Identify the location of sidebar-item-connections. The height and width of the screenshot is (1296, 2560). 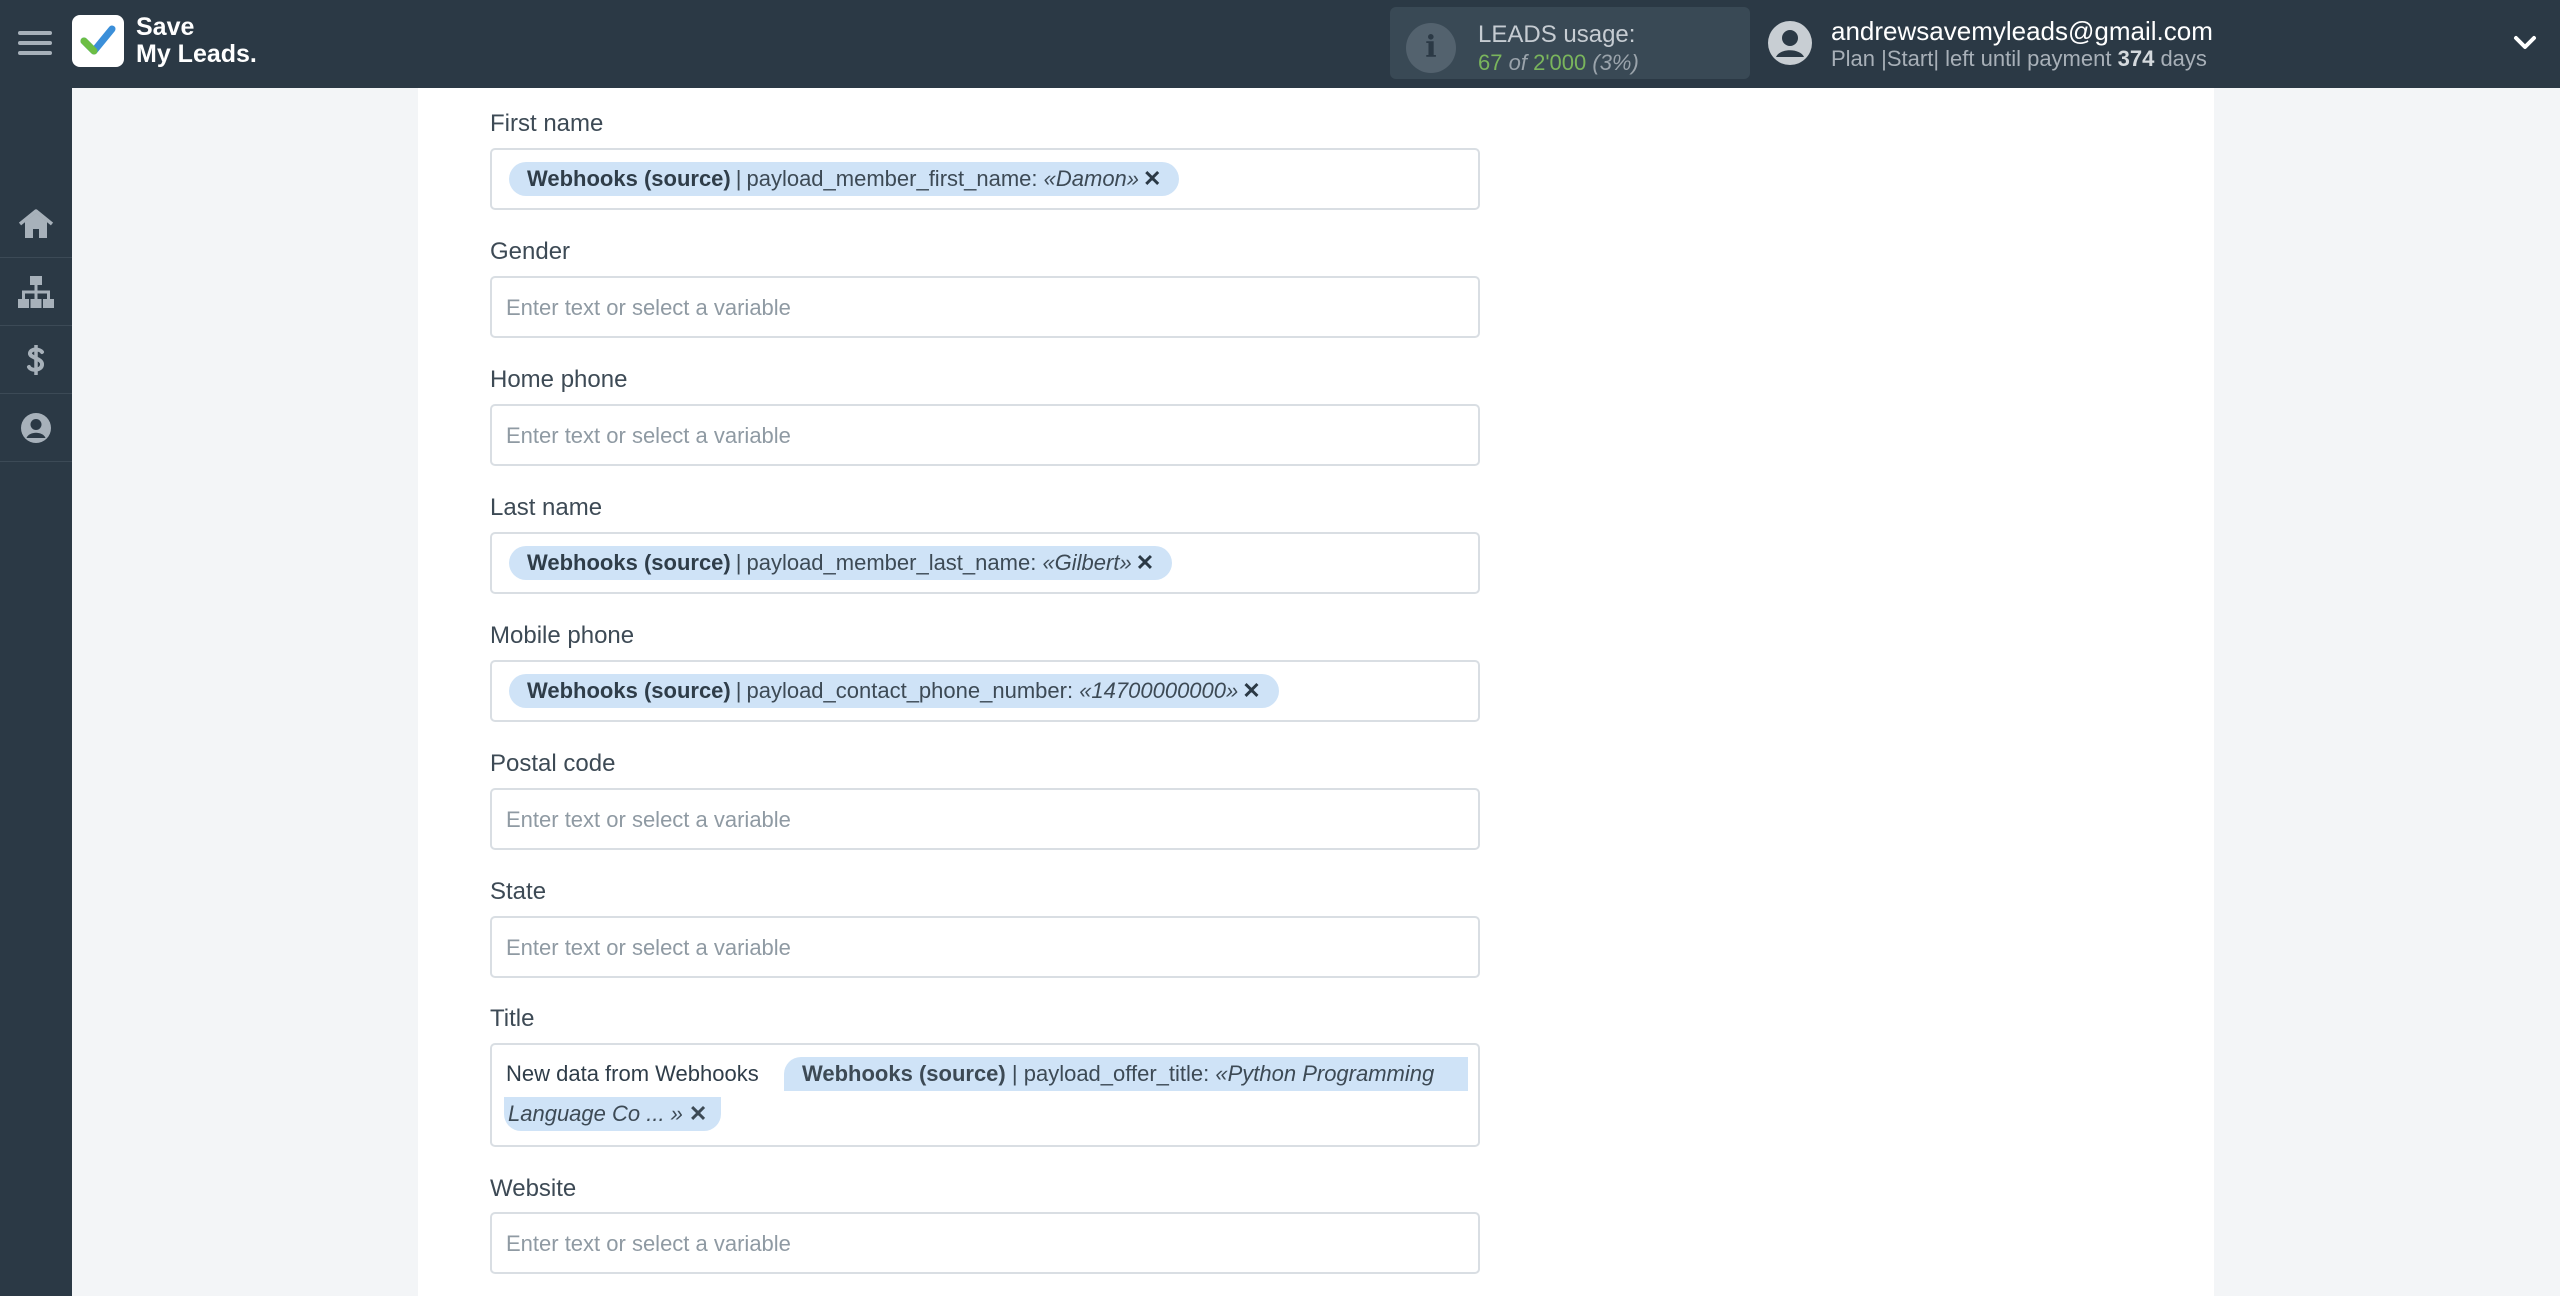
(36, 292).